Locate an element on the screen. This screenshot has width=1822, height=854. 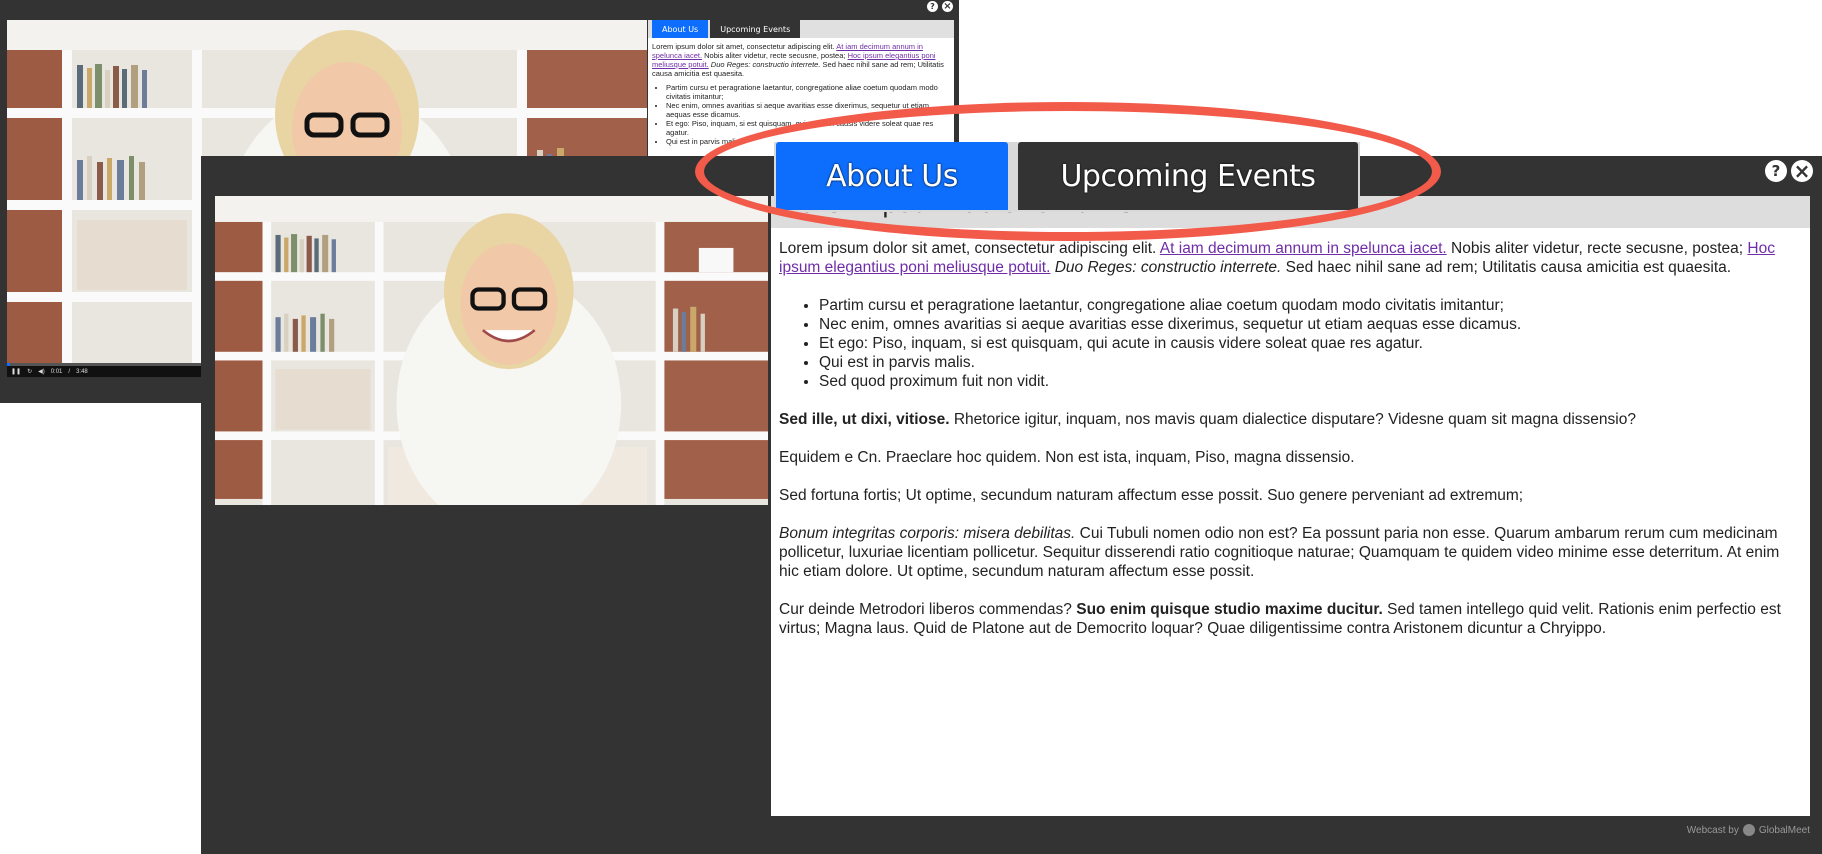
tab-upcoming-events: Upcoming Events is located at coordinates (755, 29).